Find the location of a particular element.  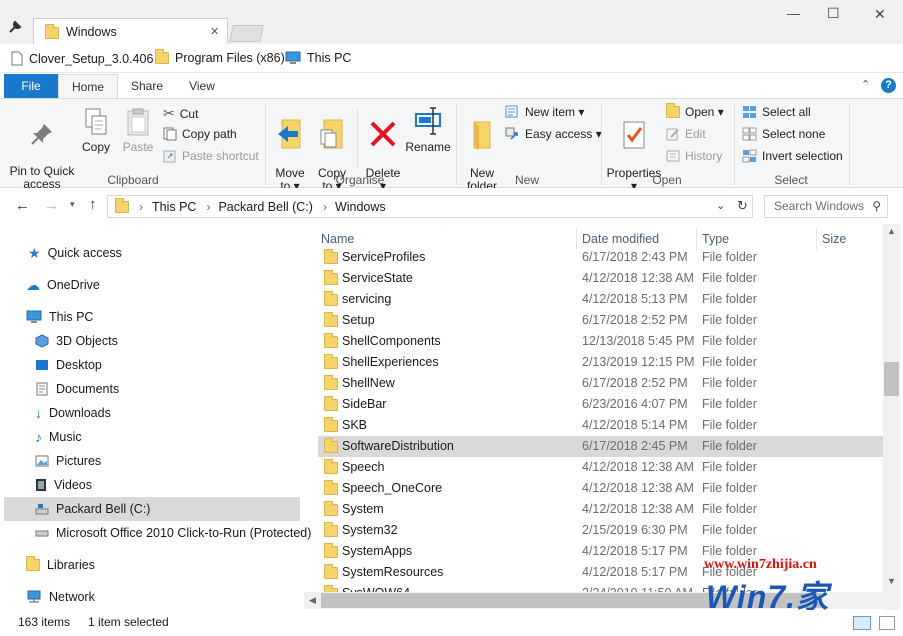

file-name: System32 is located at coordinates (370, 530).